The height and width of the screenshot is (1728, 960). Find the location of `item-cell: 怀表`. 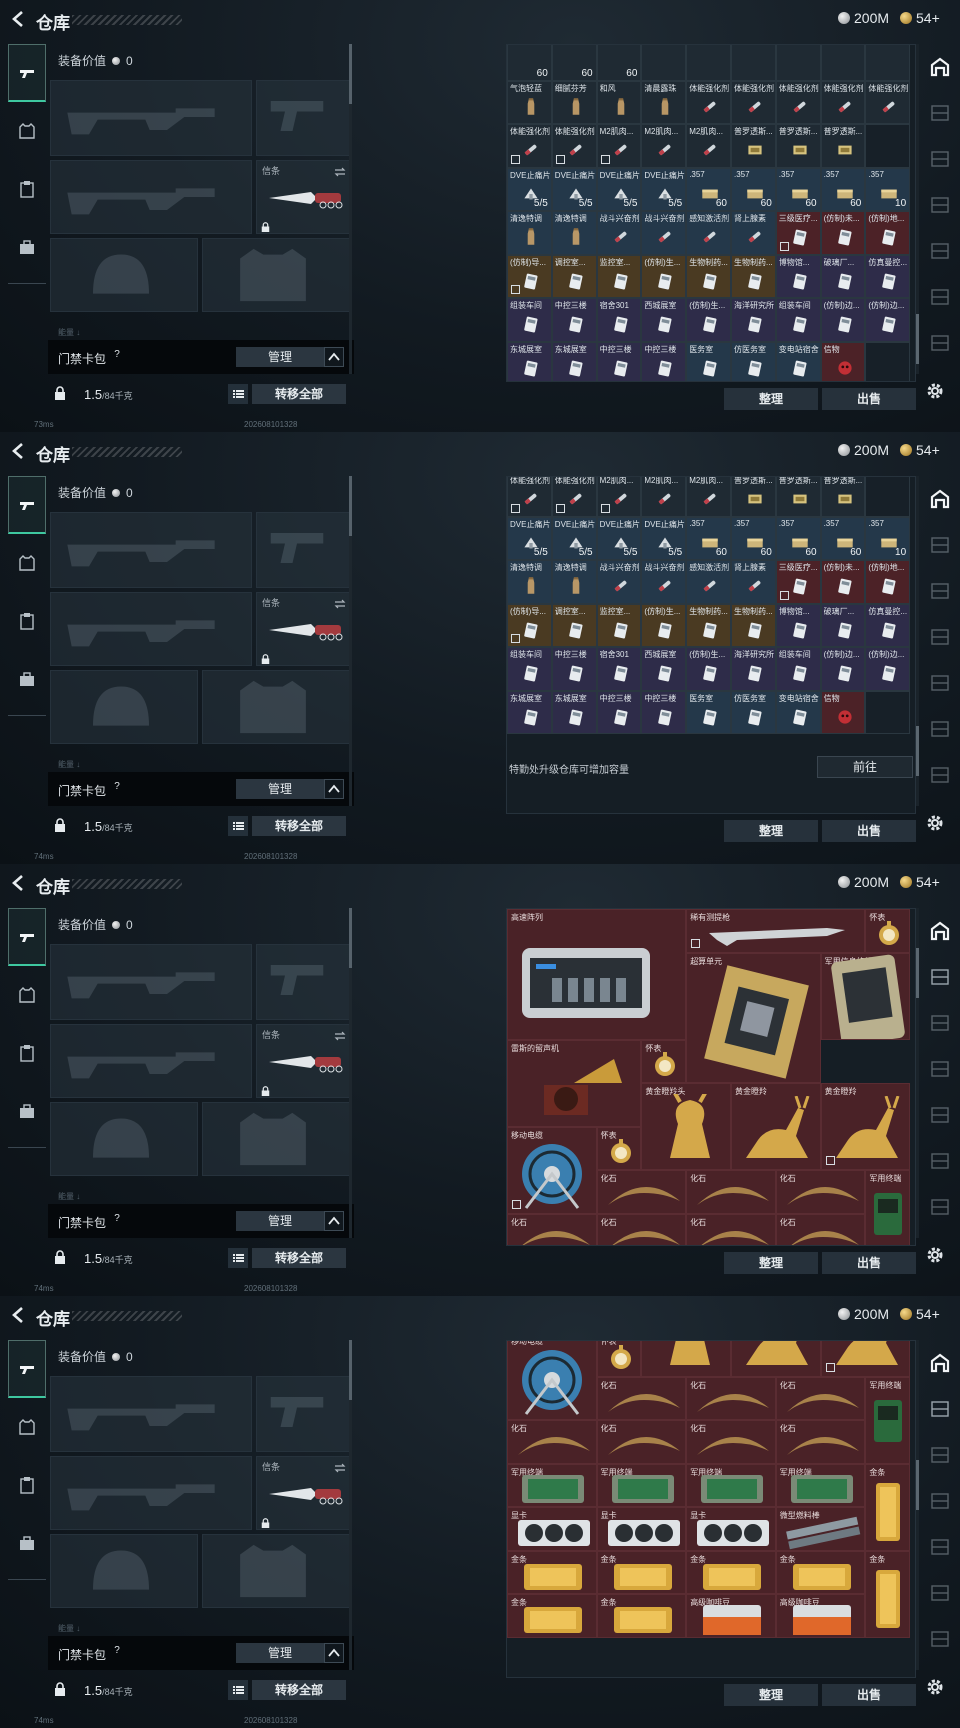

item-cell: 怀表 is located at coordinates (664, 1061).